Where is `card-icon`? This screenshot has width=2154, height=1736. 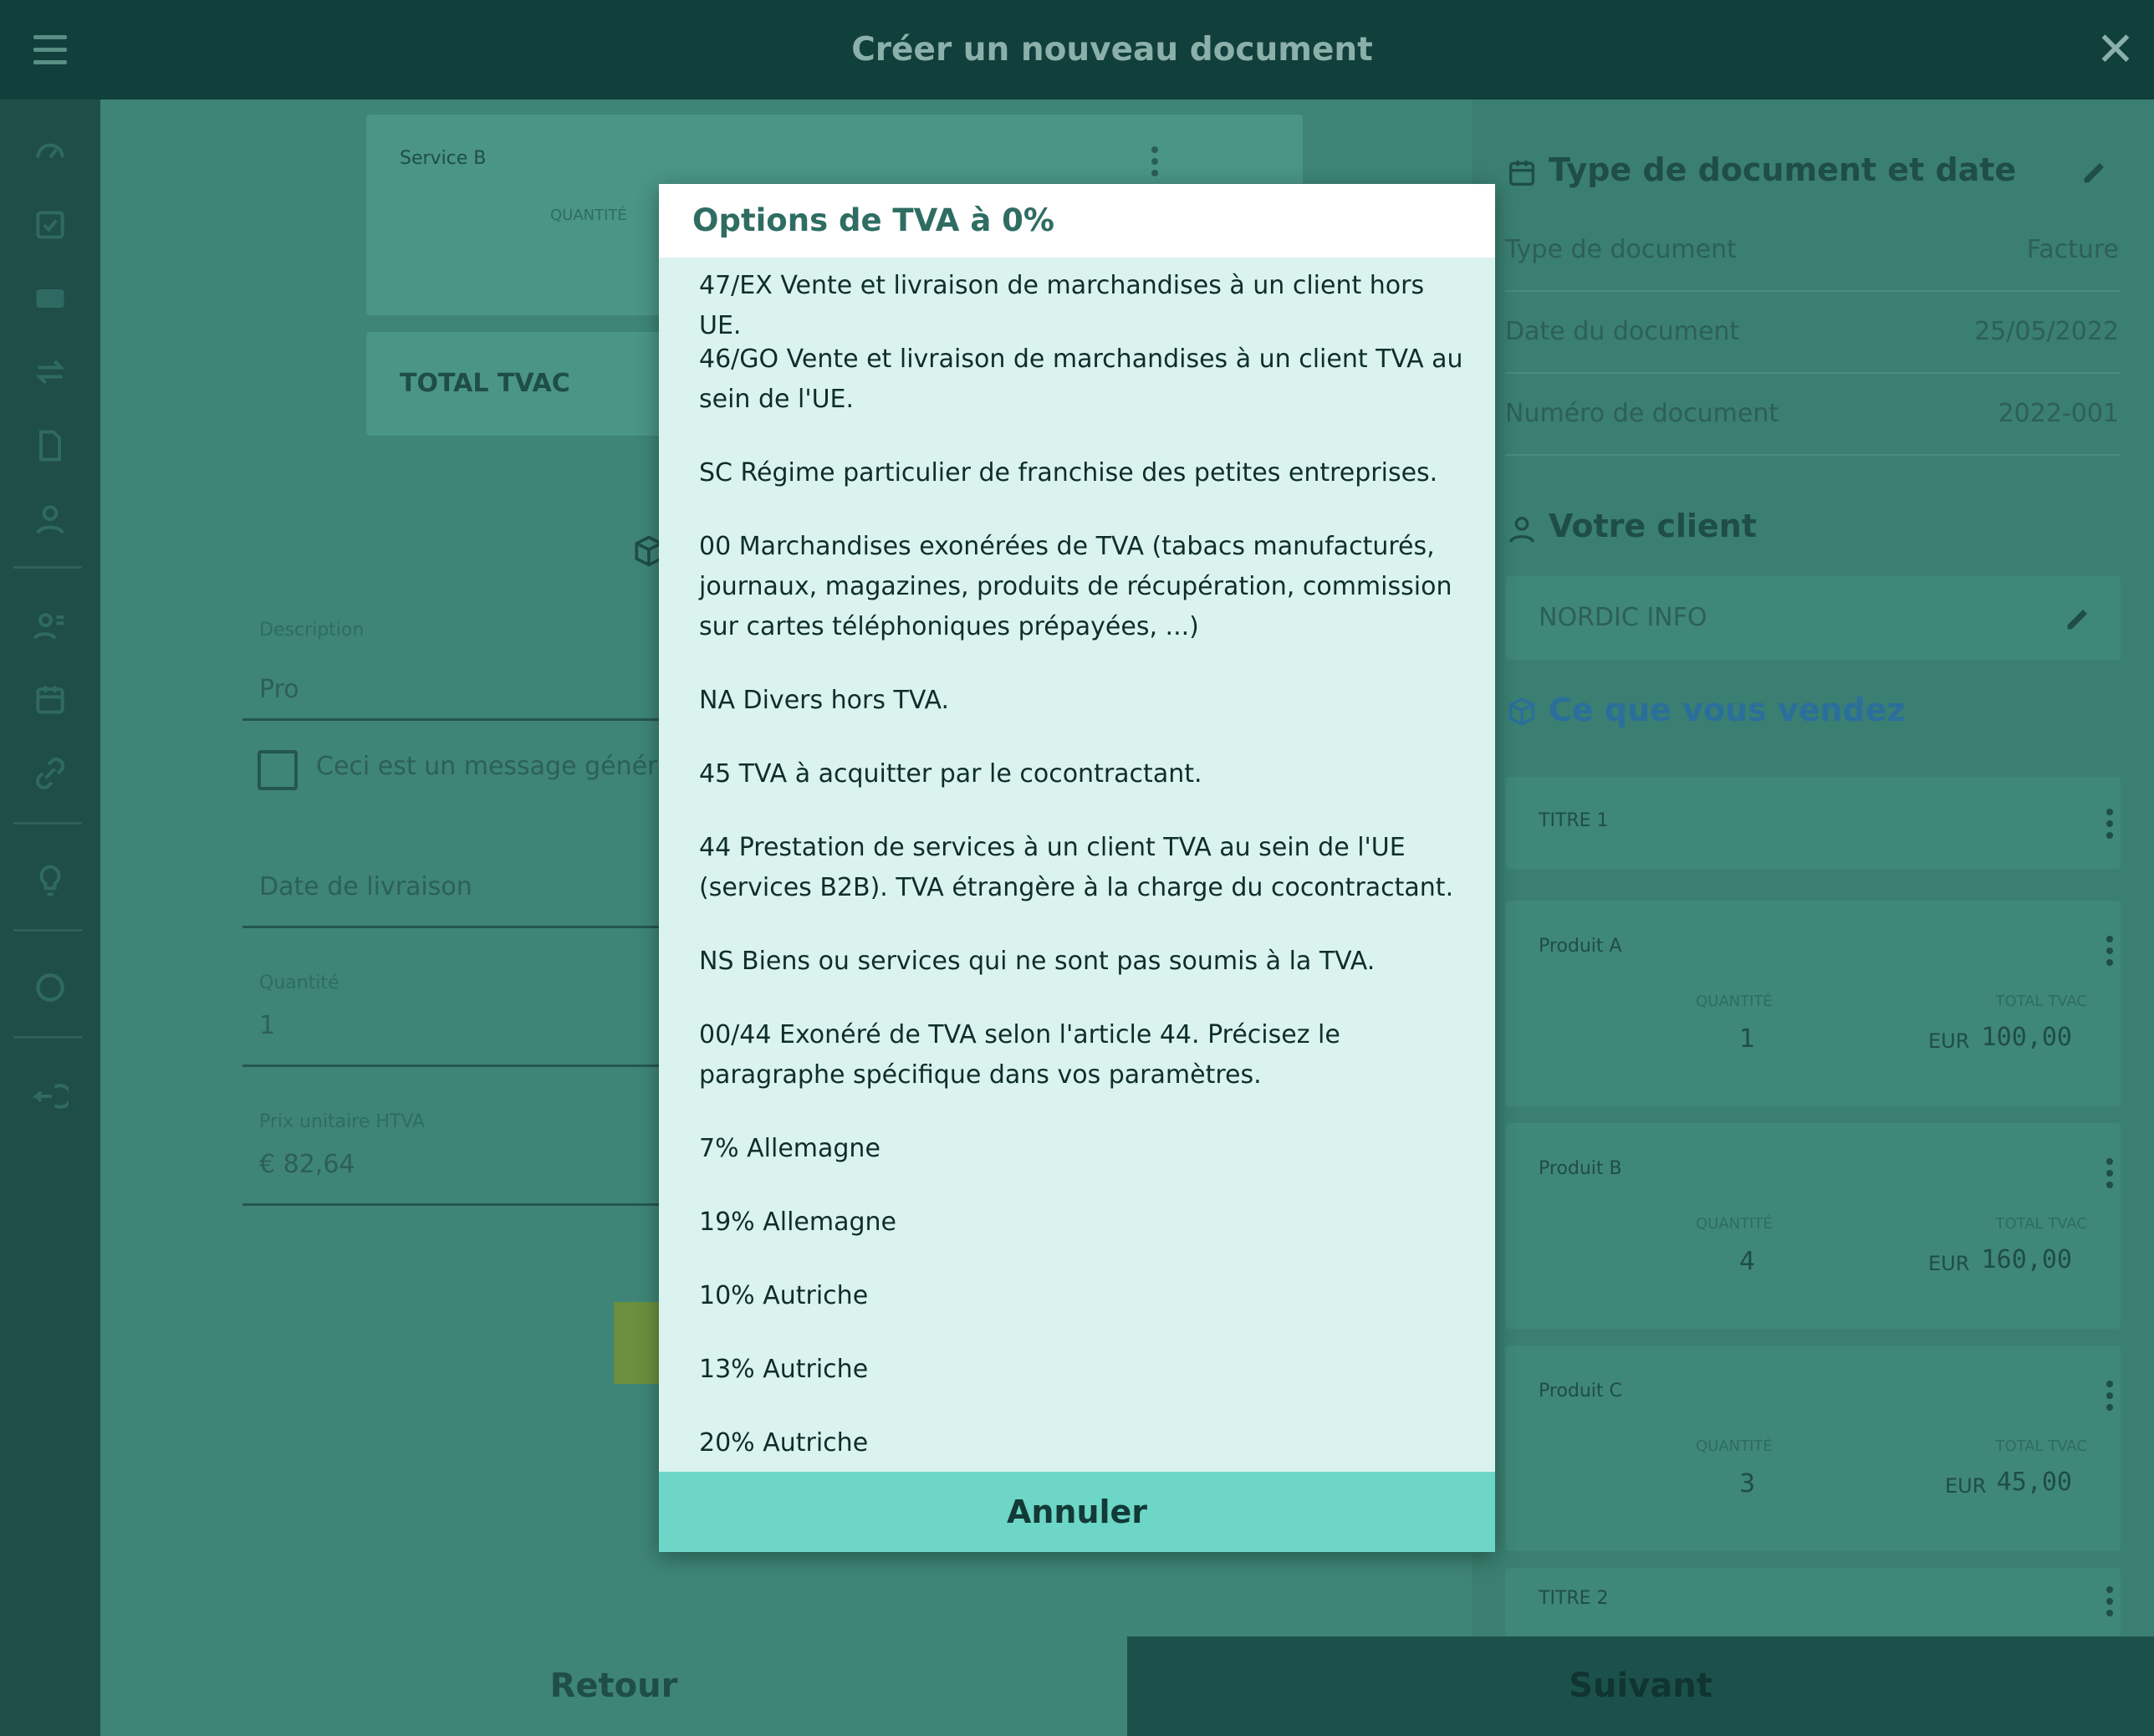
card-icon is located at coordinates (50, 298).